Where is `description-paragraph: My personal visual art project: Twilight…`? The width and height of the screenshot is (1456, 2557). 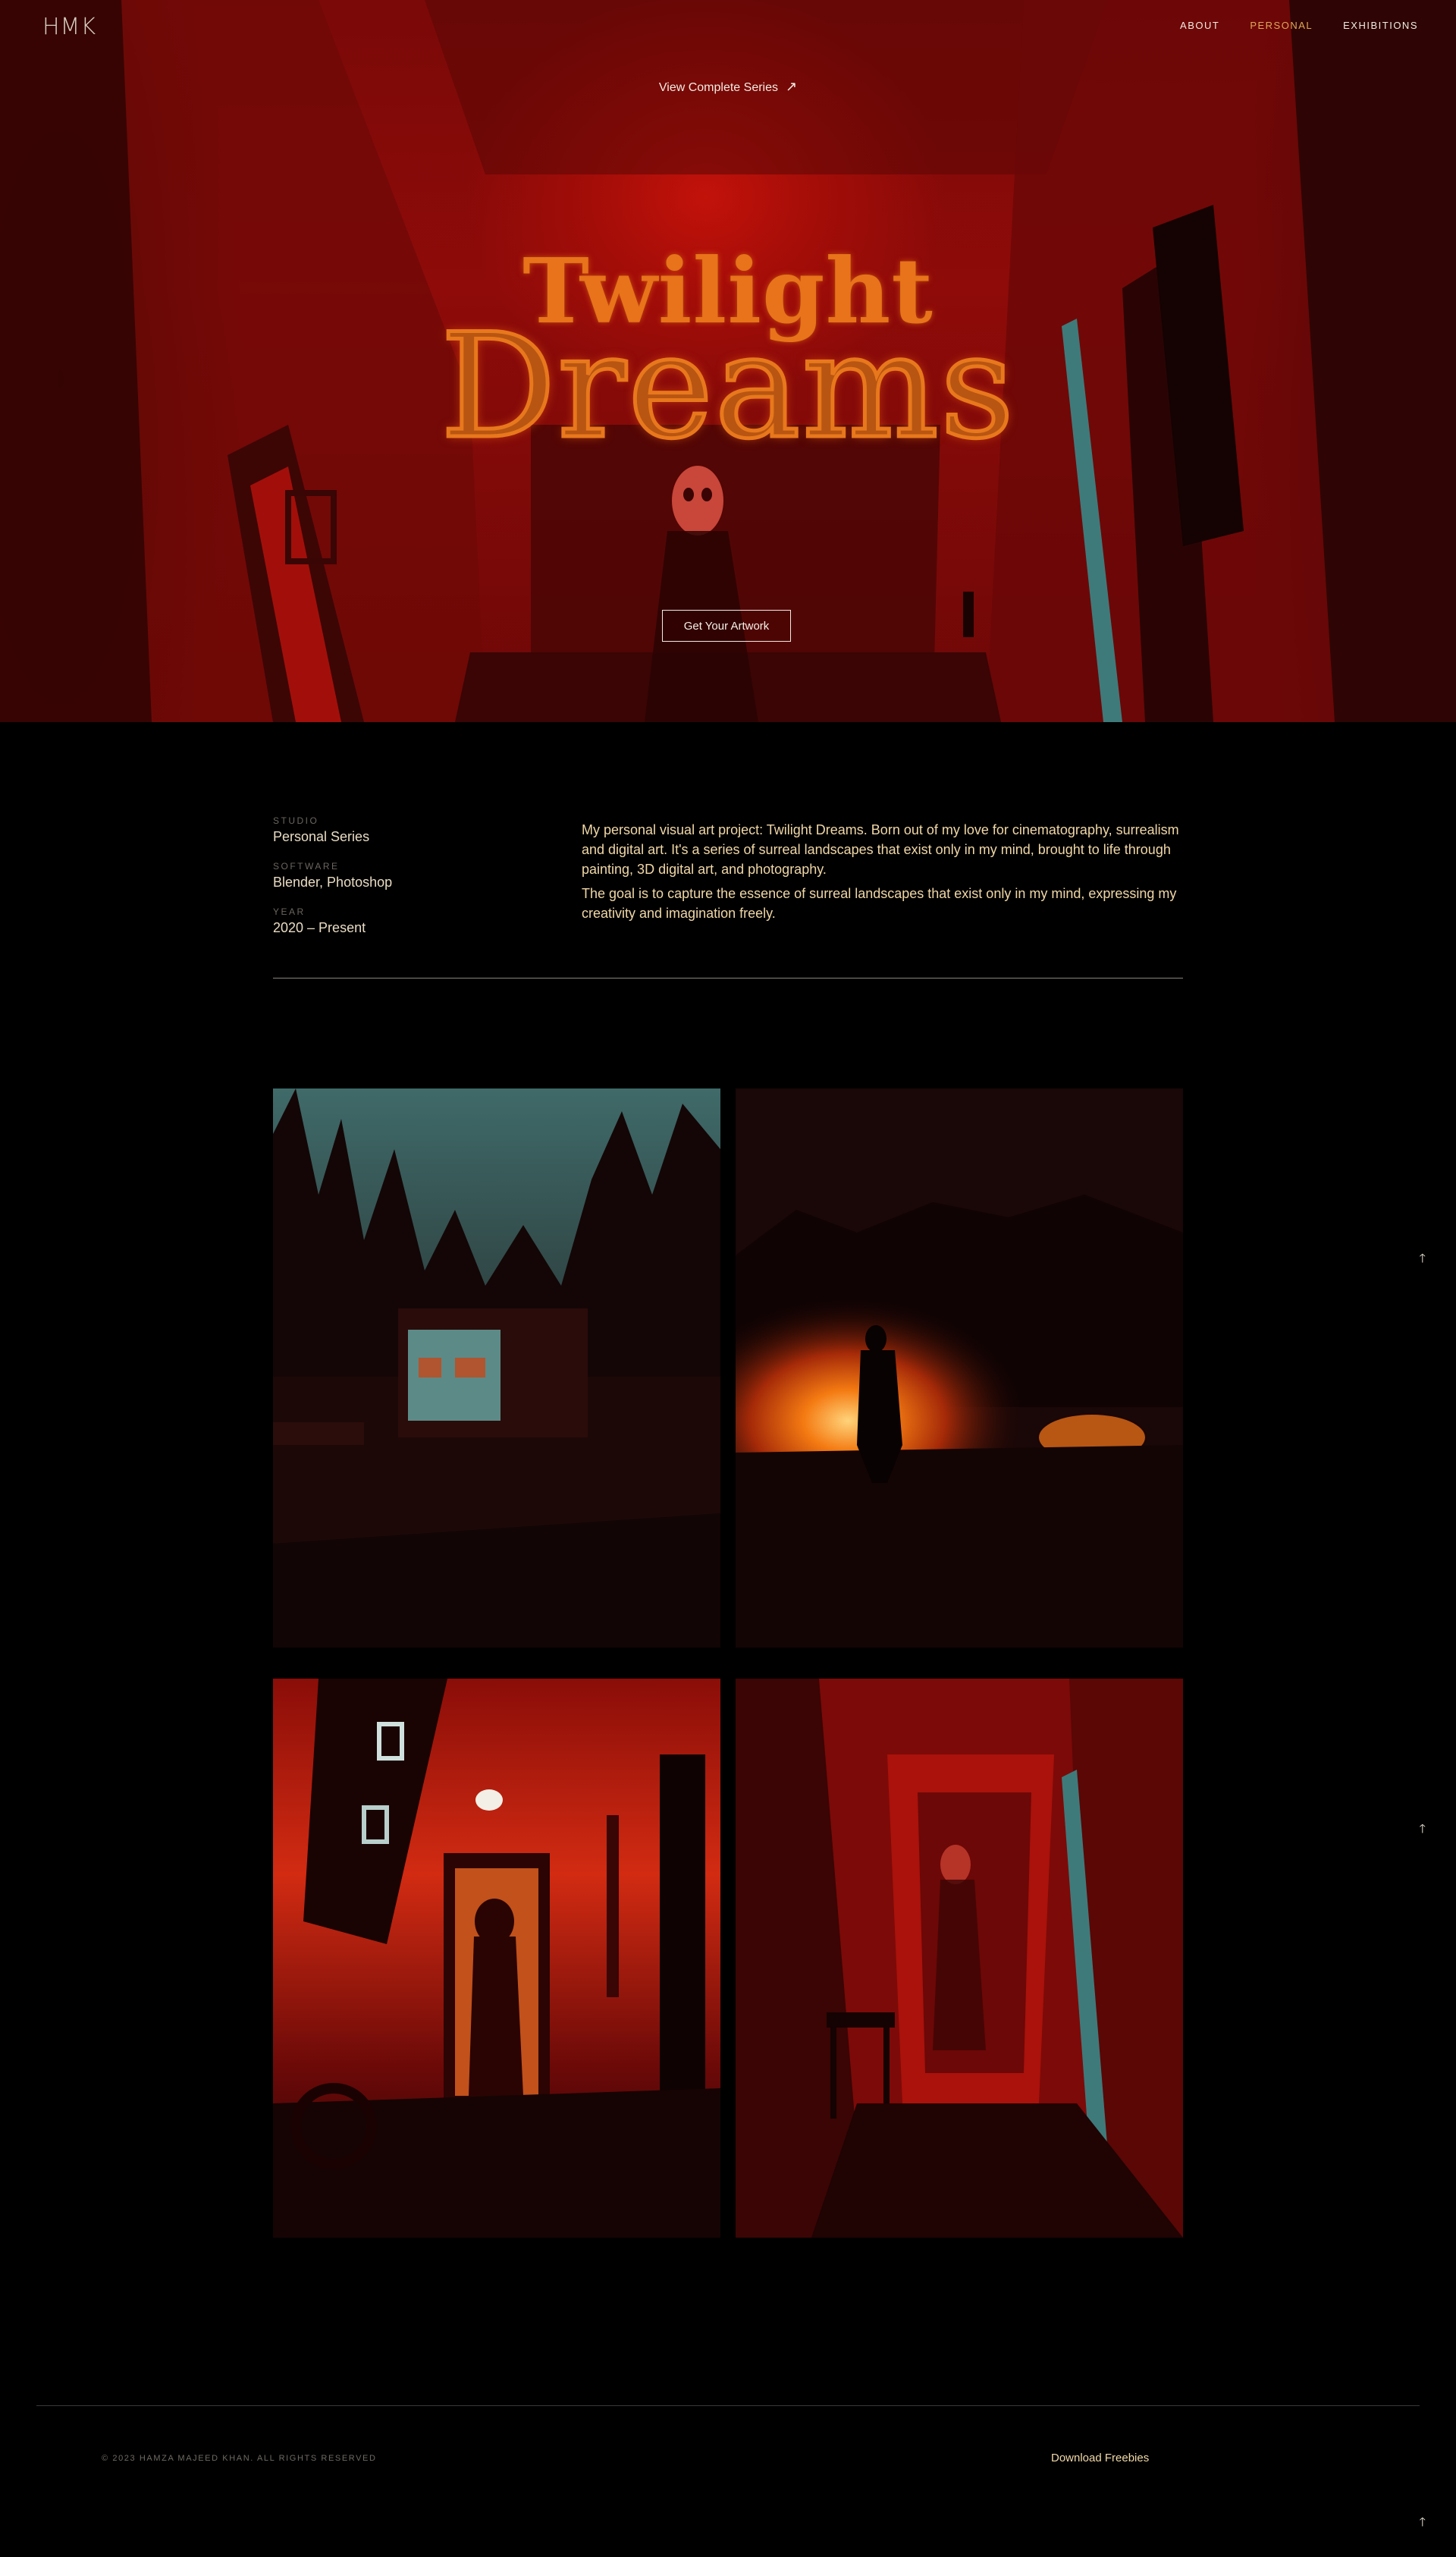 description-paragraph: My personal visual art project: Twilight… is located at coordinates (880, 849).